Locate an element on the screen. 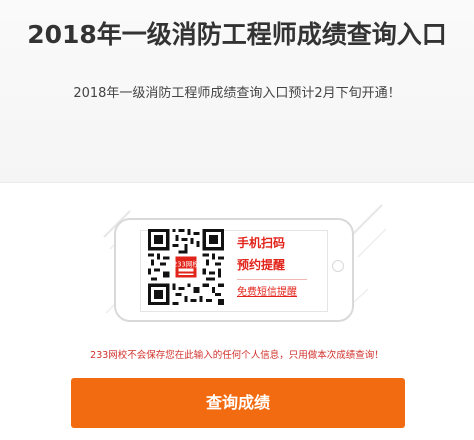 Image resolution: width=474 pixels, height=440 pixels. phone-home-button-icon is located at coordinates (338, 266).